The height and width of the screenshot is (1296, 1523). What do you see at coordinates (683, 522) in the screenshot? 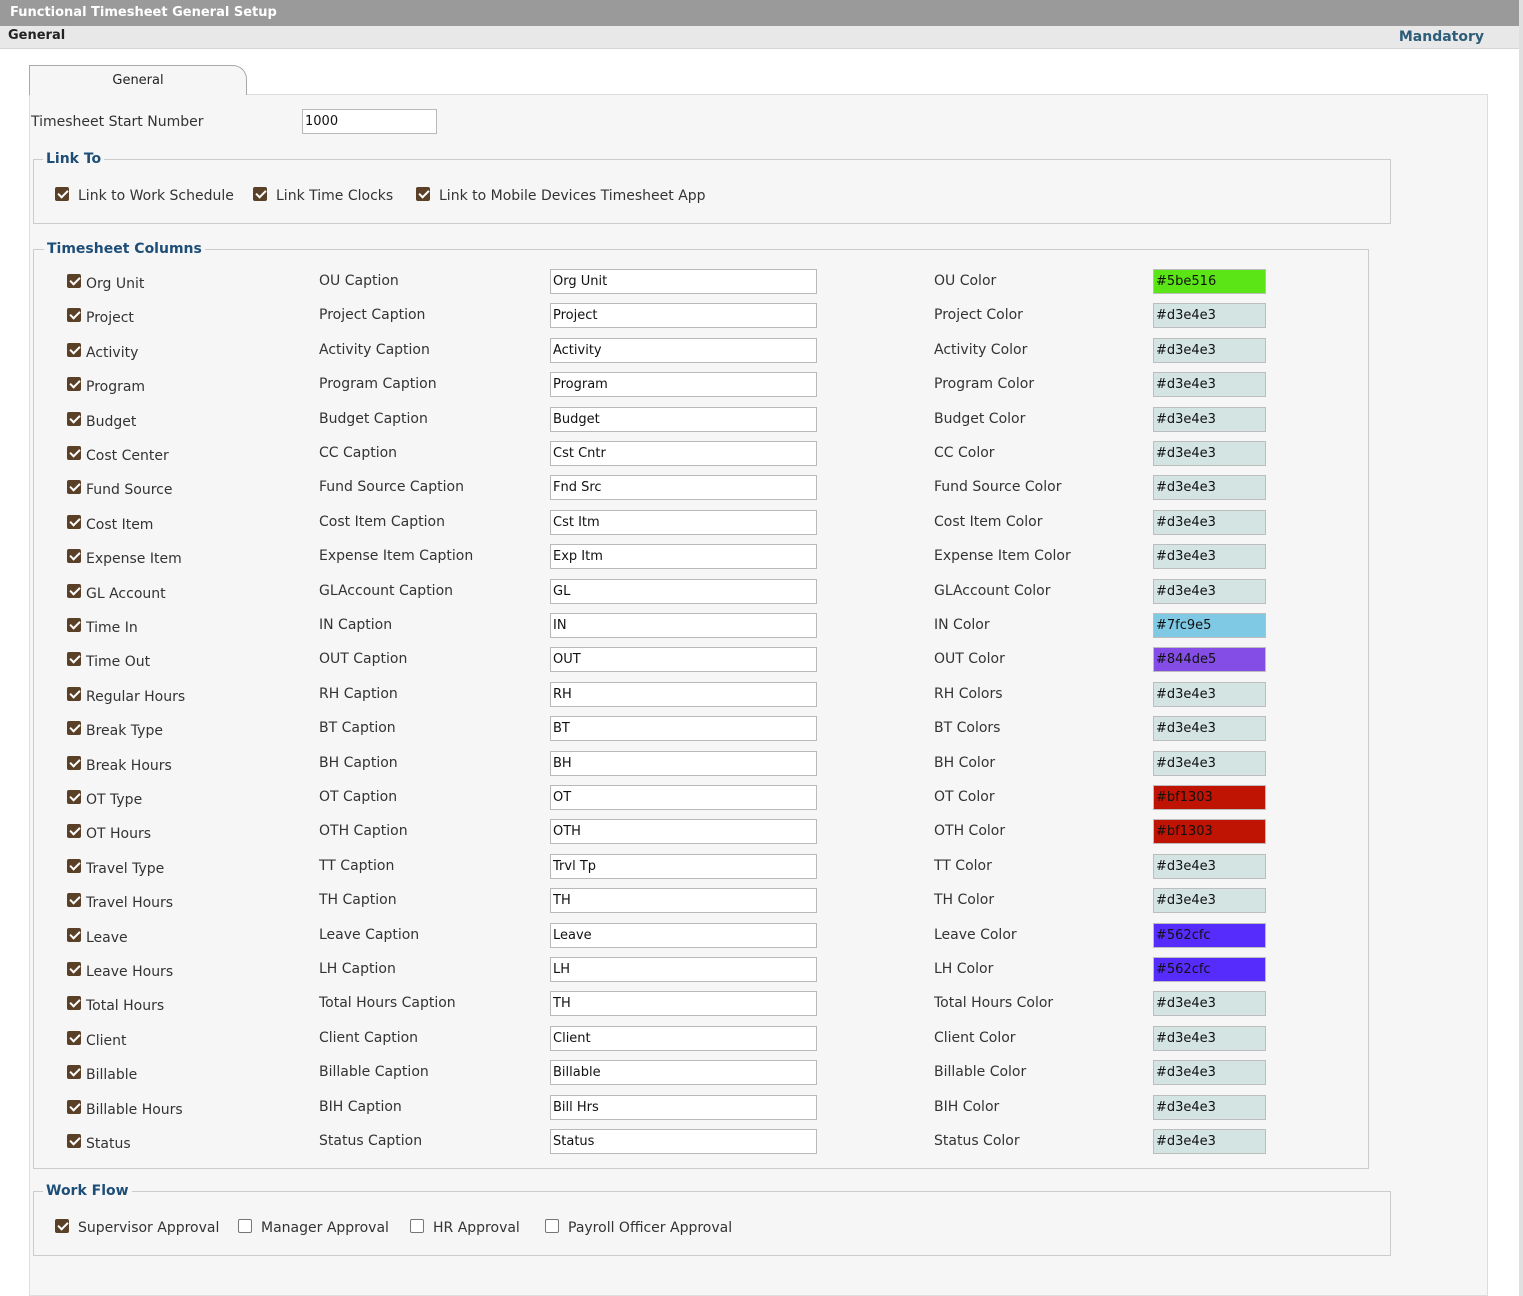
I see `caption-input: Cst Itm` at bounding box center [683, 522].